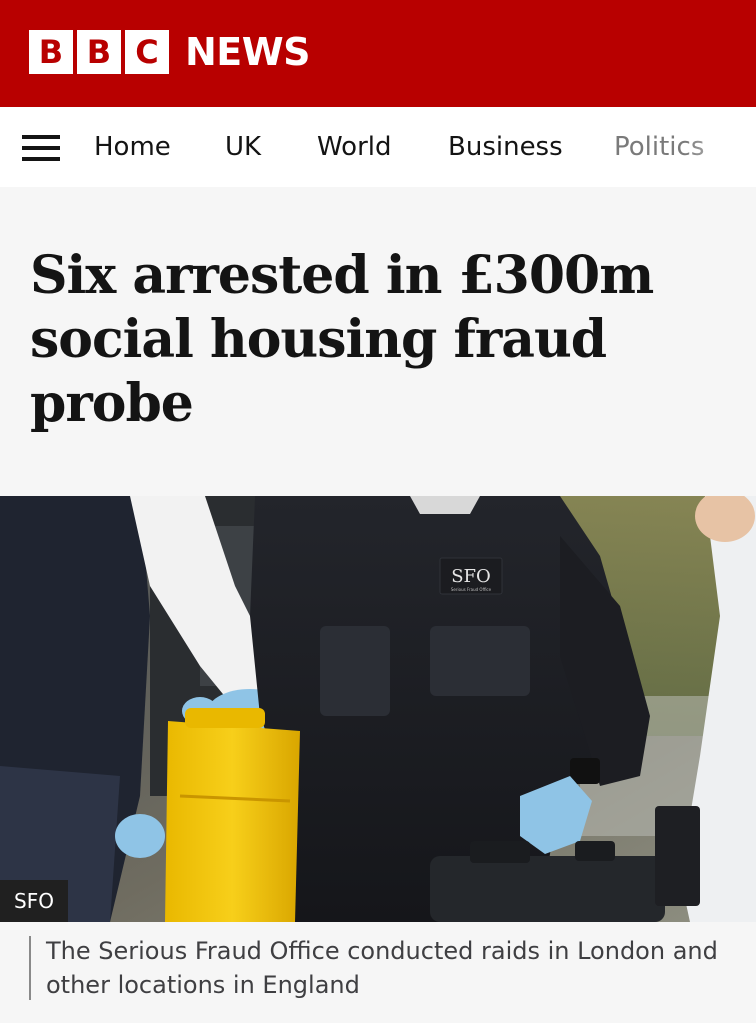 The image size is (756, 1023). What do you see at coordinates (354, 147) in the screenshot?
I see `nav-item-world: World` at bounding box center [354, 147].